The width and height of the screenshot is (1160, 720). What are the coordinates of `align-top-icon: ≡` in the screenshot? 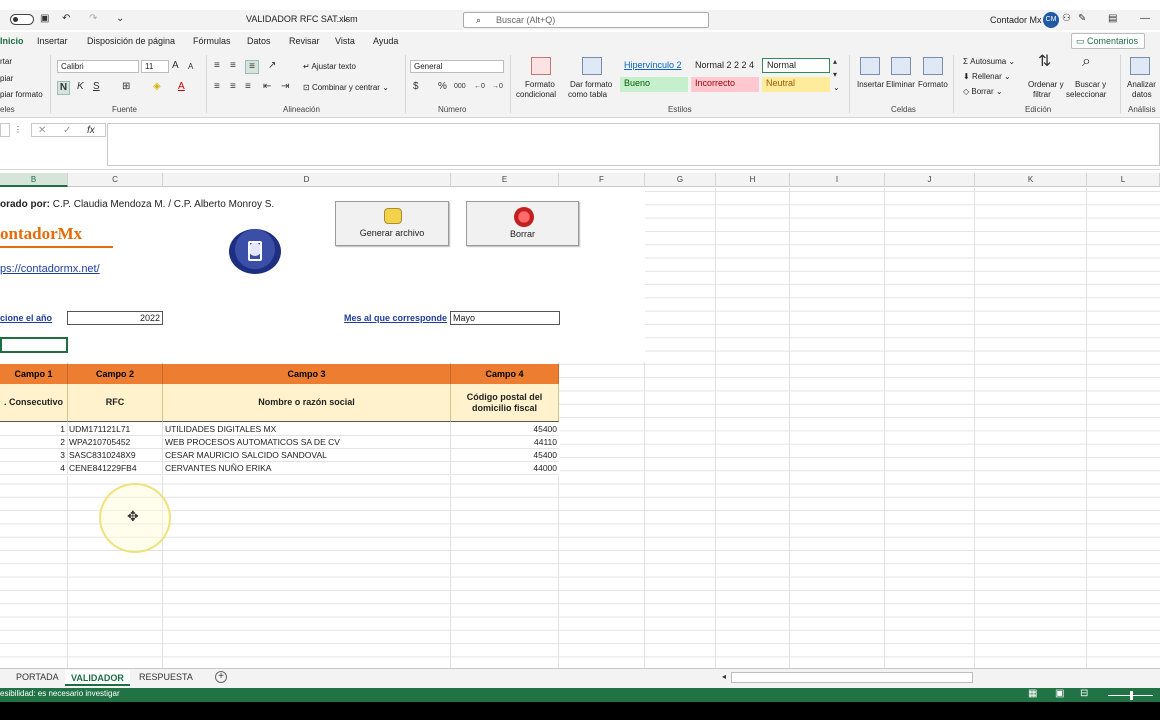 It's located at (217, 66).